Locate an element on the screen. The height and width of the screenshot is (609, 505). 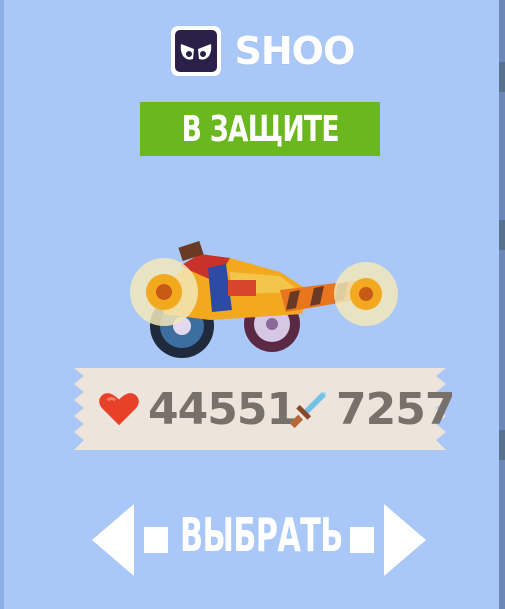
screen-left-edge is located at coordinates (2, 304).